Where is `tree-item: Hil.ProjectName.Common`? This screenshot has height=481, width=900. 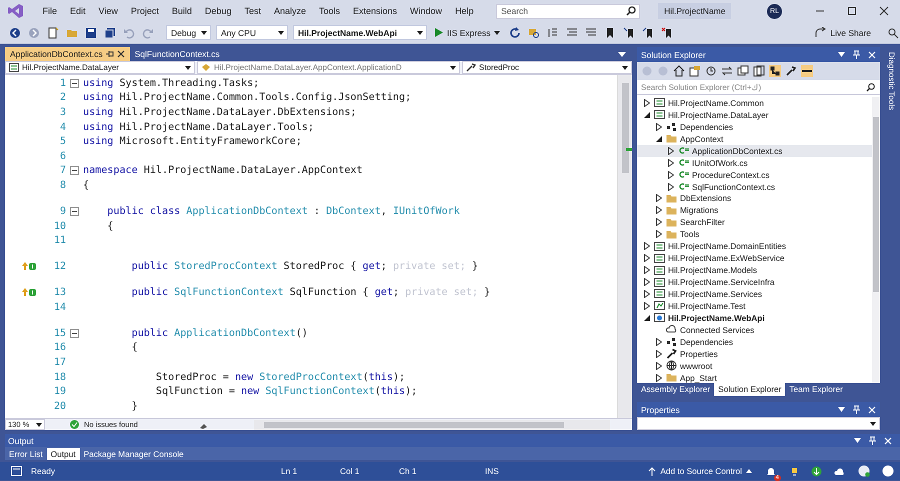 tree-item: Hil.ProjectName.Common is located at coordinates (754, 103).